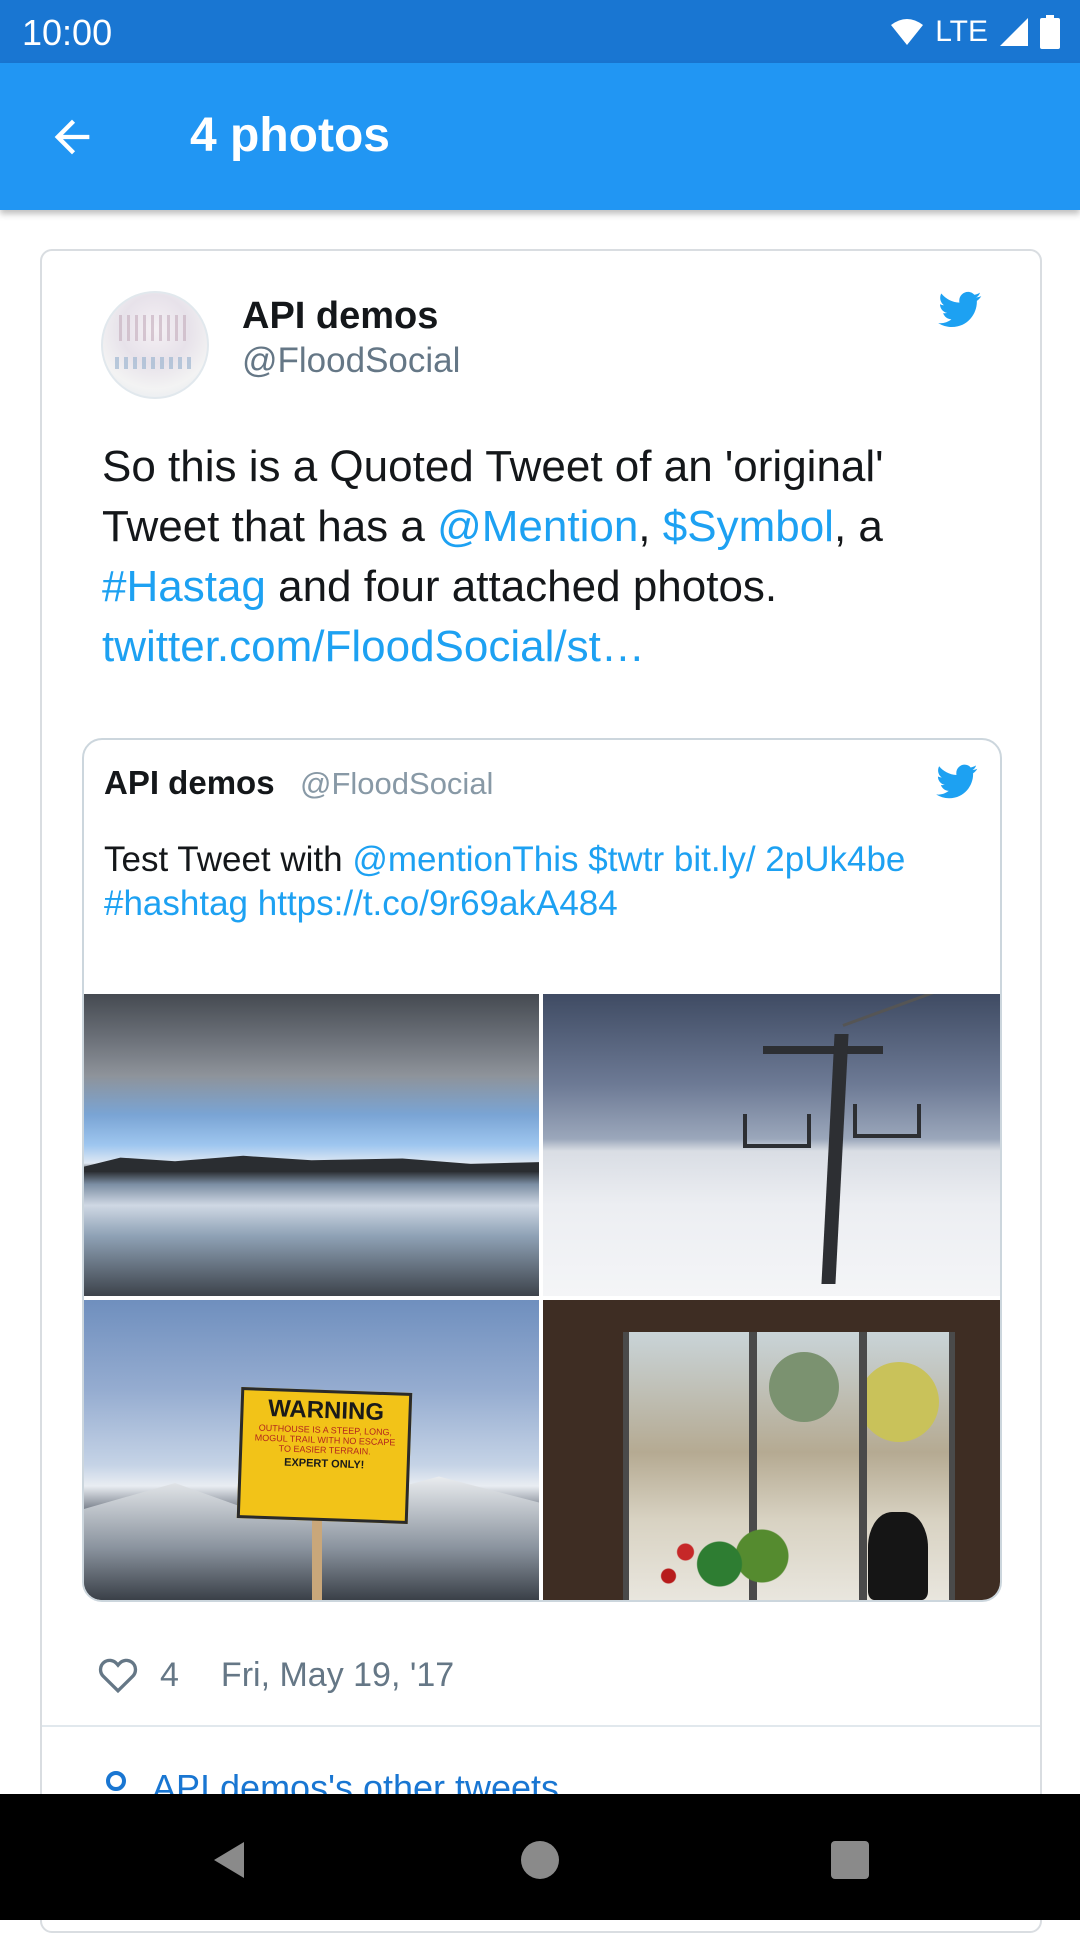  Describe the element at coordinates (189, 782) in the screenshot. I see `quoted-author-name: API demos` at that location.